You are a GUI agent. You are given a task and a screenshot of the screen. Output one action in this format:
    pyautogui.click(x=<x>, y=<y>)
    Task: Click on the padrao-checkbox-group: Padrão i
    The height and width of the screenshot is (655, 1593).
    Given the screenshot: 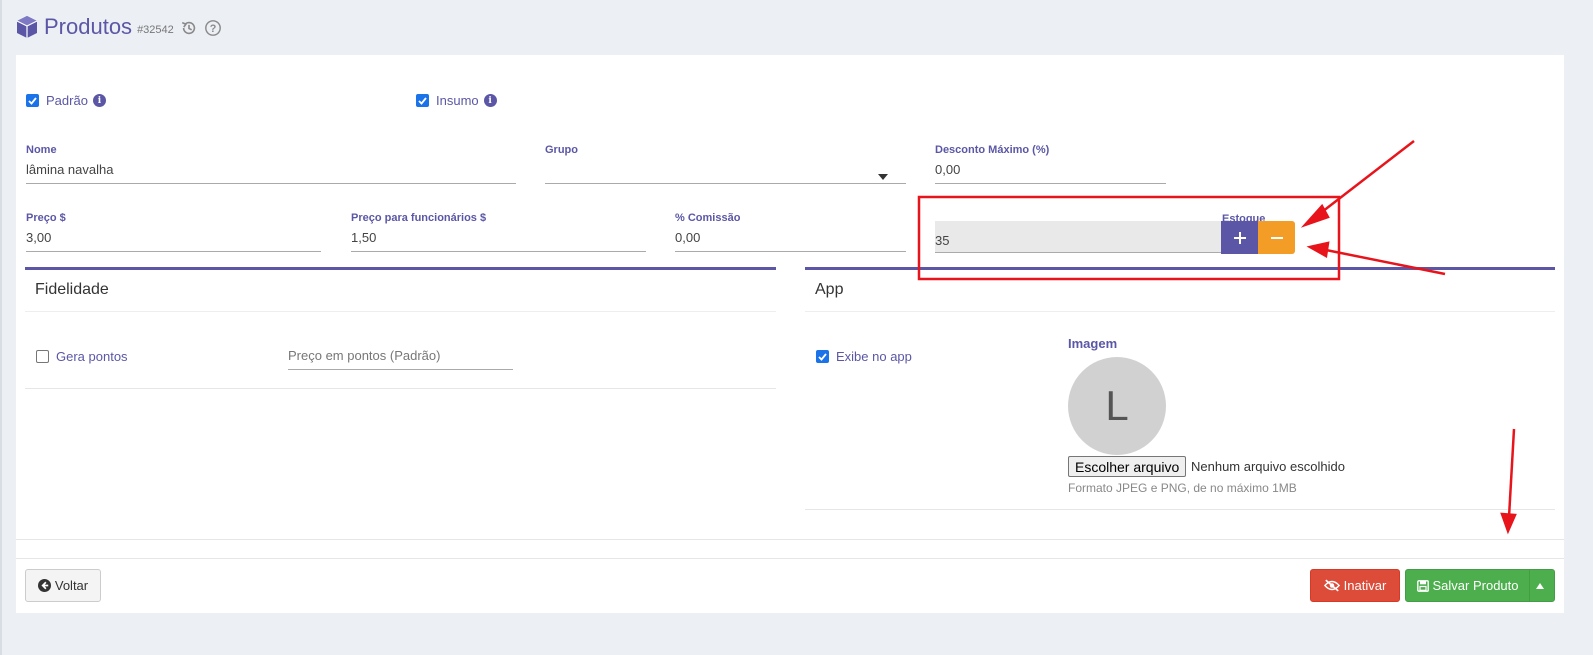 What is the action you would take?
    pyautogui.click(x=66, y=100)
    